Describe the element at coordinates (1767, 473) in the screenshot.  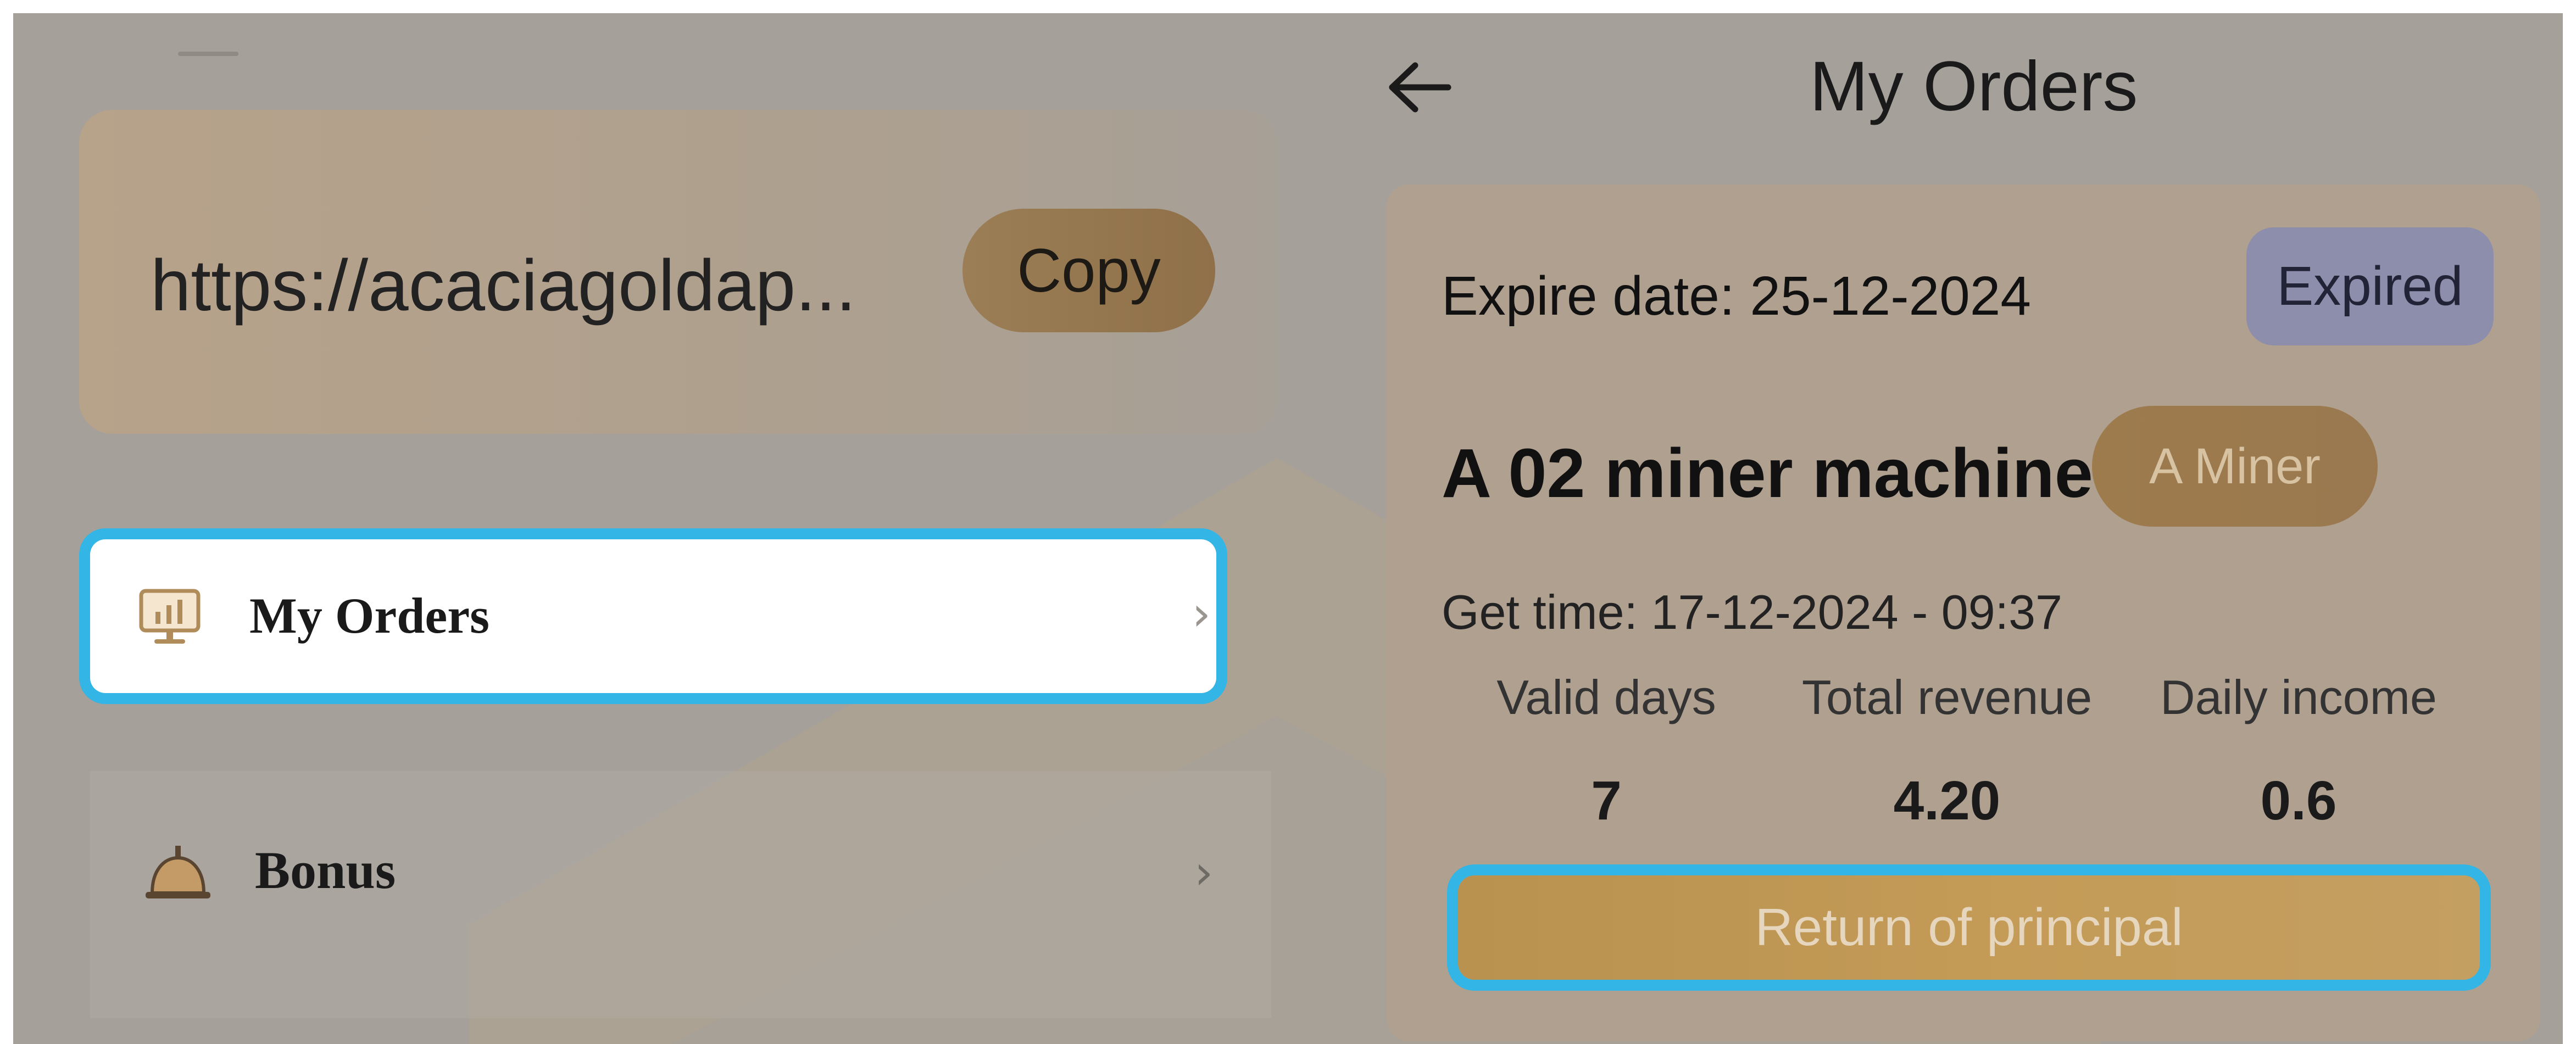
I see `product-name: A 02 miner machine` at that location.